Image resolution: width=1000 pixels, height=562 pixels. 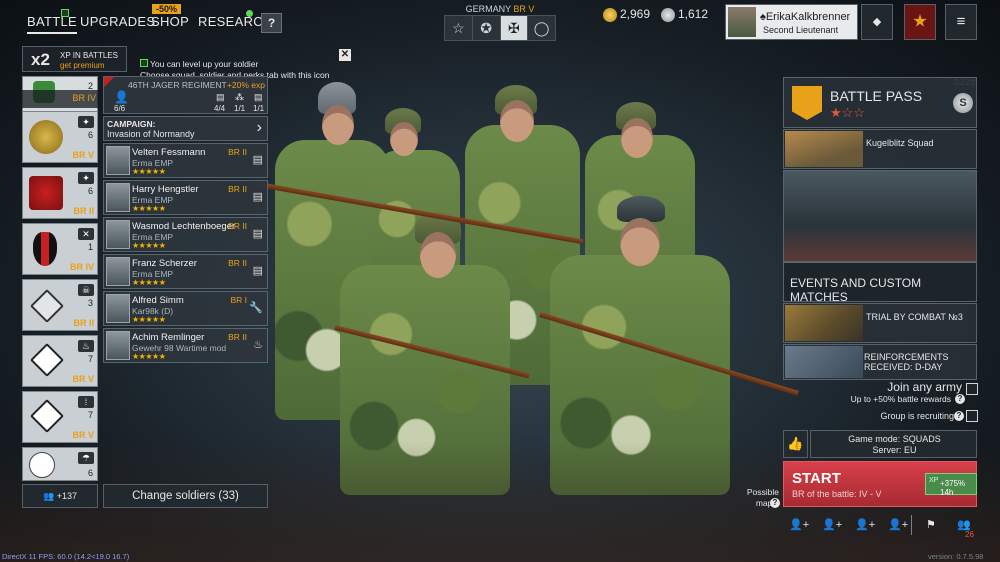 I want to click on squad-br: BR V, so click(x=83, y=379).